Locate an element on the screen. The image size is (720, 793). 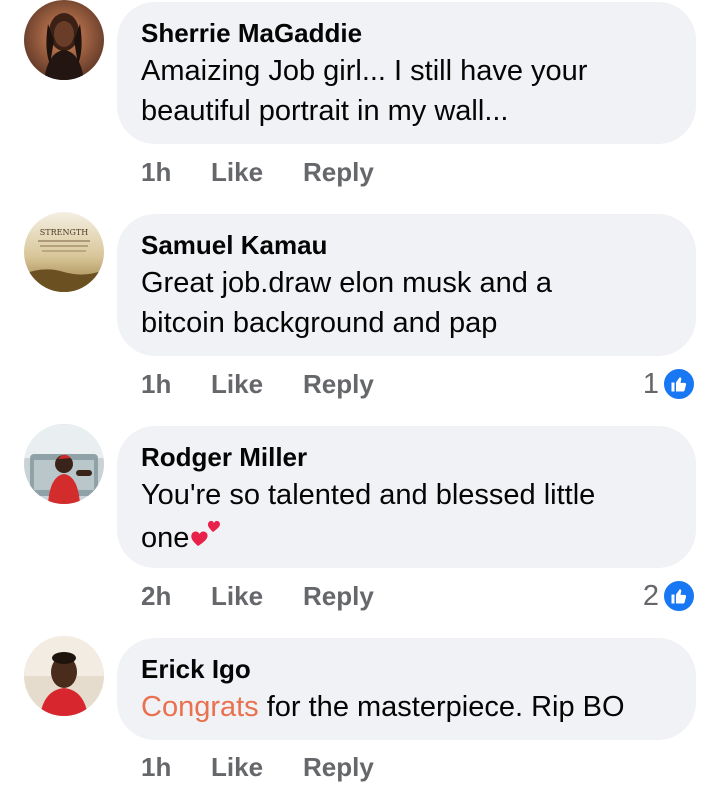
reaction-summary: 2 is located at coordinates (669, 596).